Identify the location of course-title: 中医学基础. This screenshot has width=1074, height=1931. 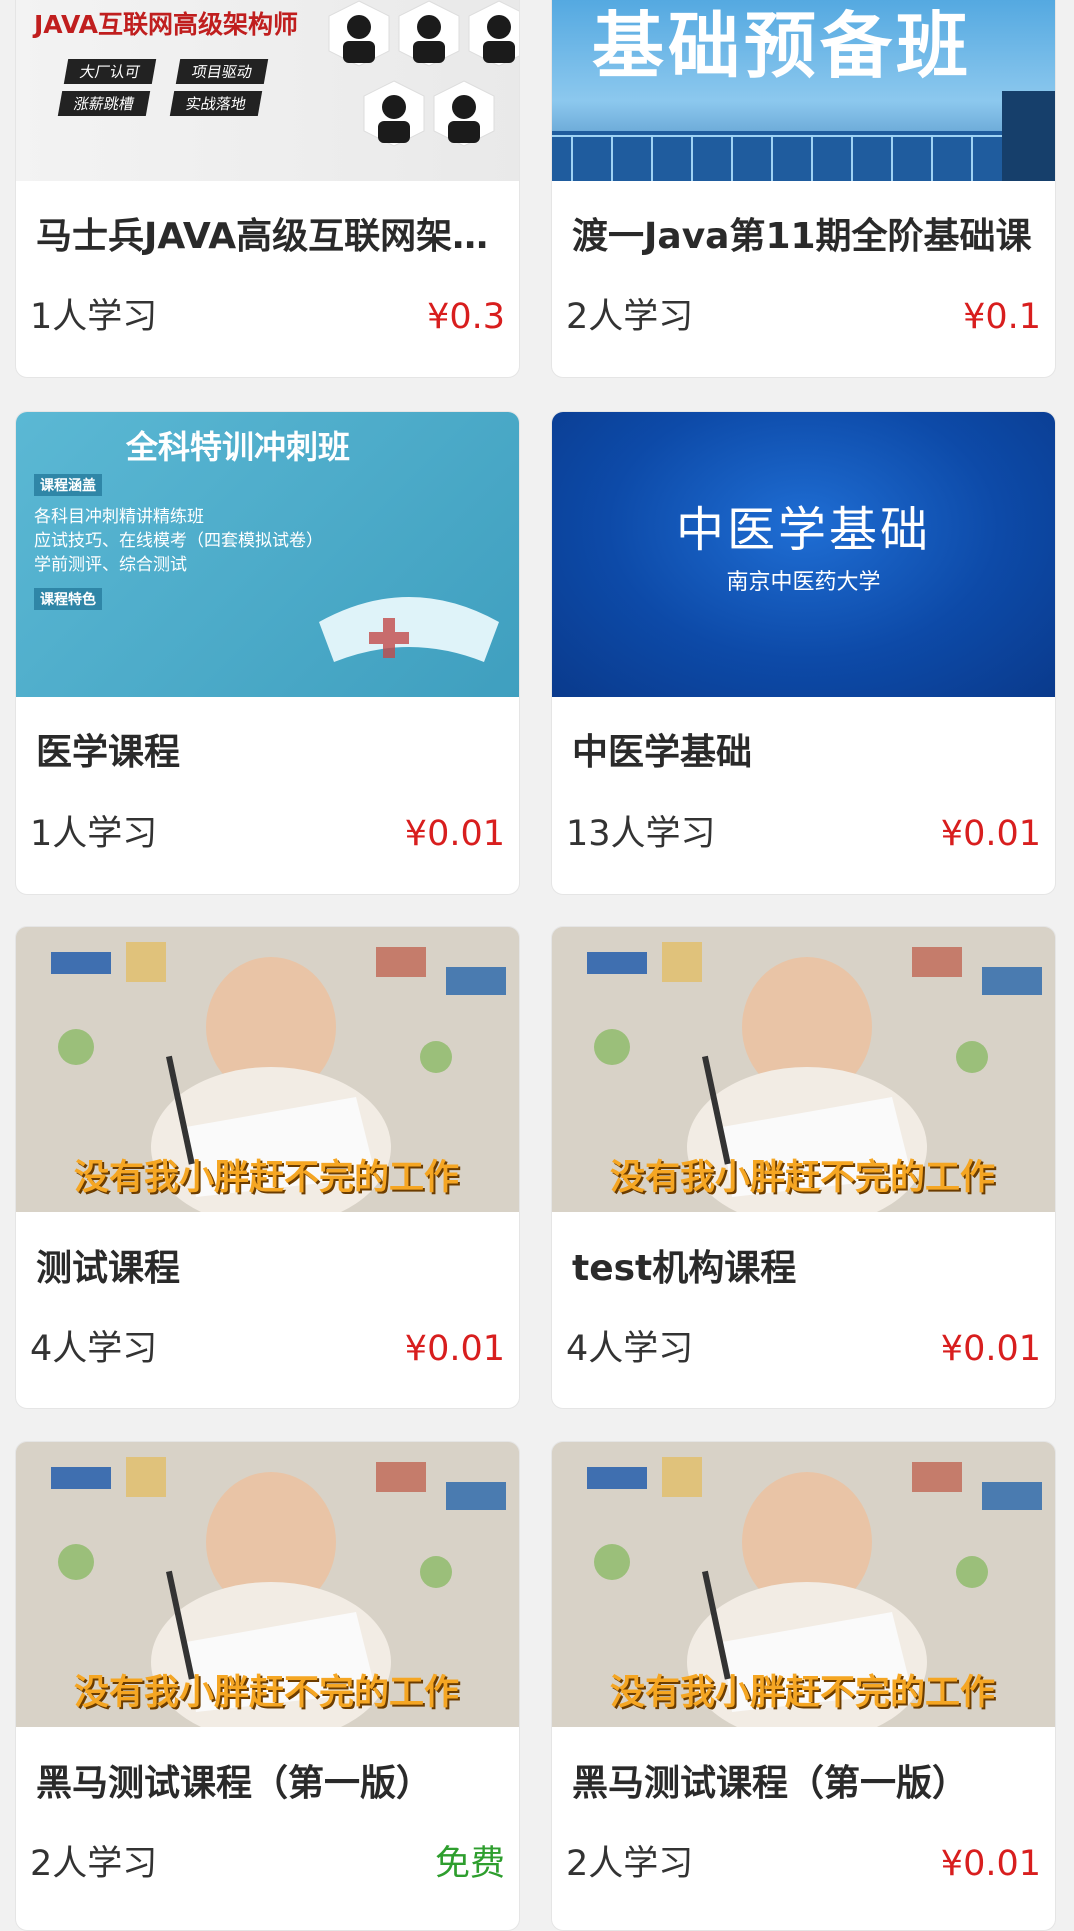
(662, 752).